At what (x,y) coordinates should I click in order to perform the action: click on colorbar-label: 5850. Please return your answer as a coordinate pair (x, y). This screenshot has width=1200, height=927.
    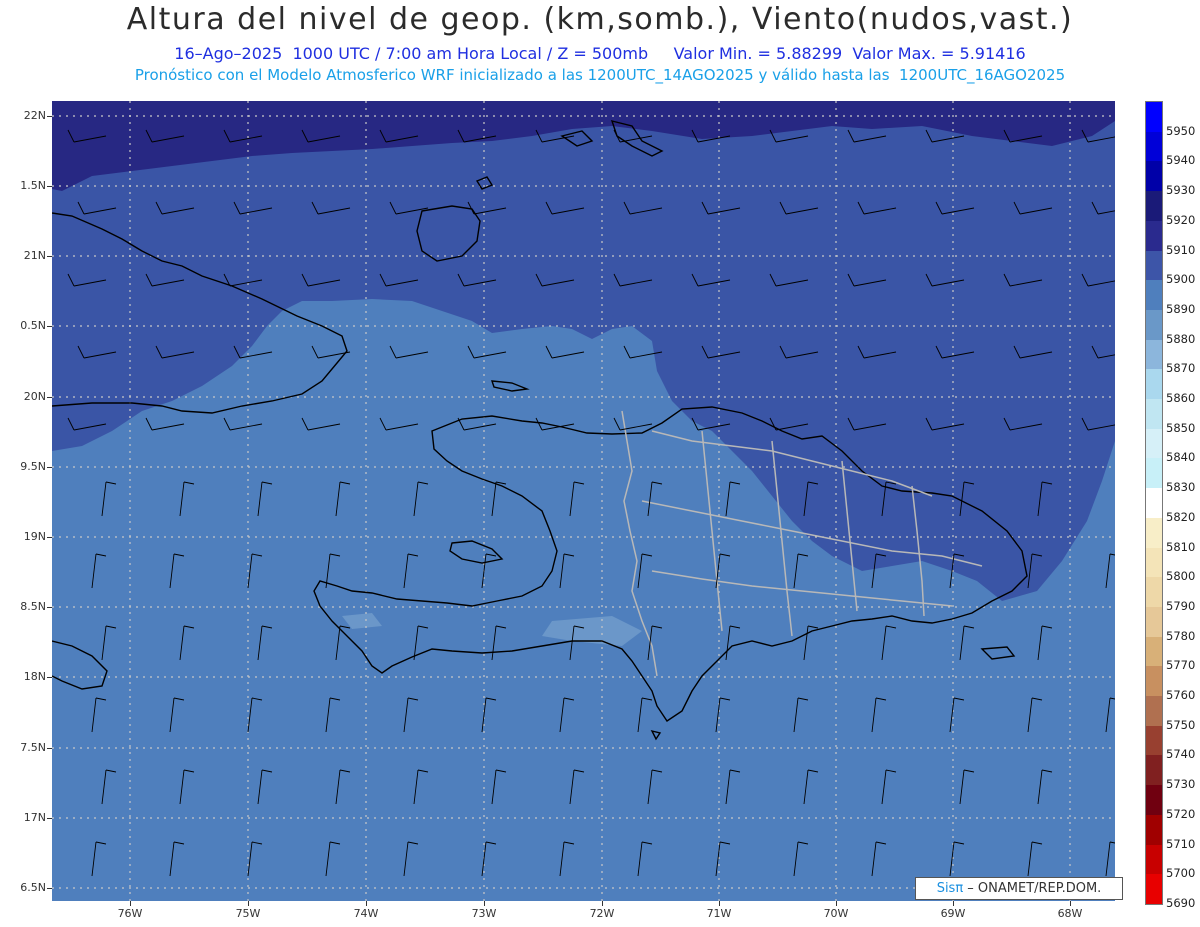
    Looking at the image, I should click on (1181, 427).